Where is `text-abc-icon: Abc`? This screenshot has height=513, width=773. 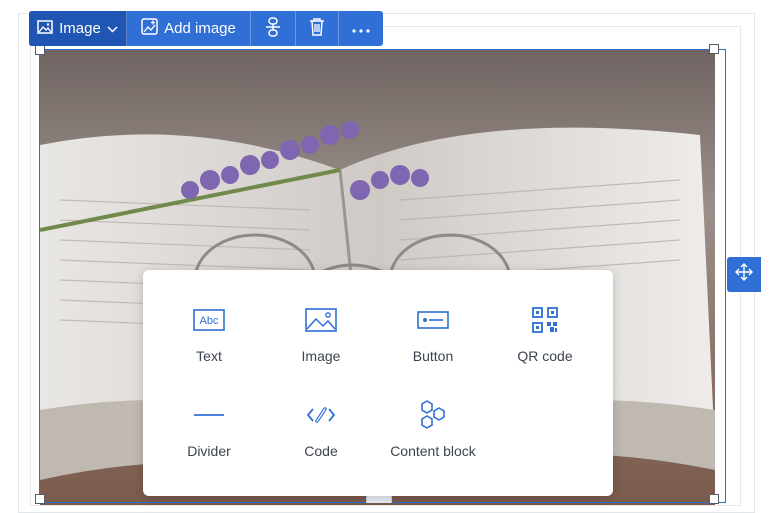 text-abc-icon: Abc is located at coordinates (209, 320).